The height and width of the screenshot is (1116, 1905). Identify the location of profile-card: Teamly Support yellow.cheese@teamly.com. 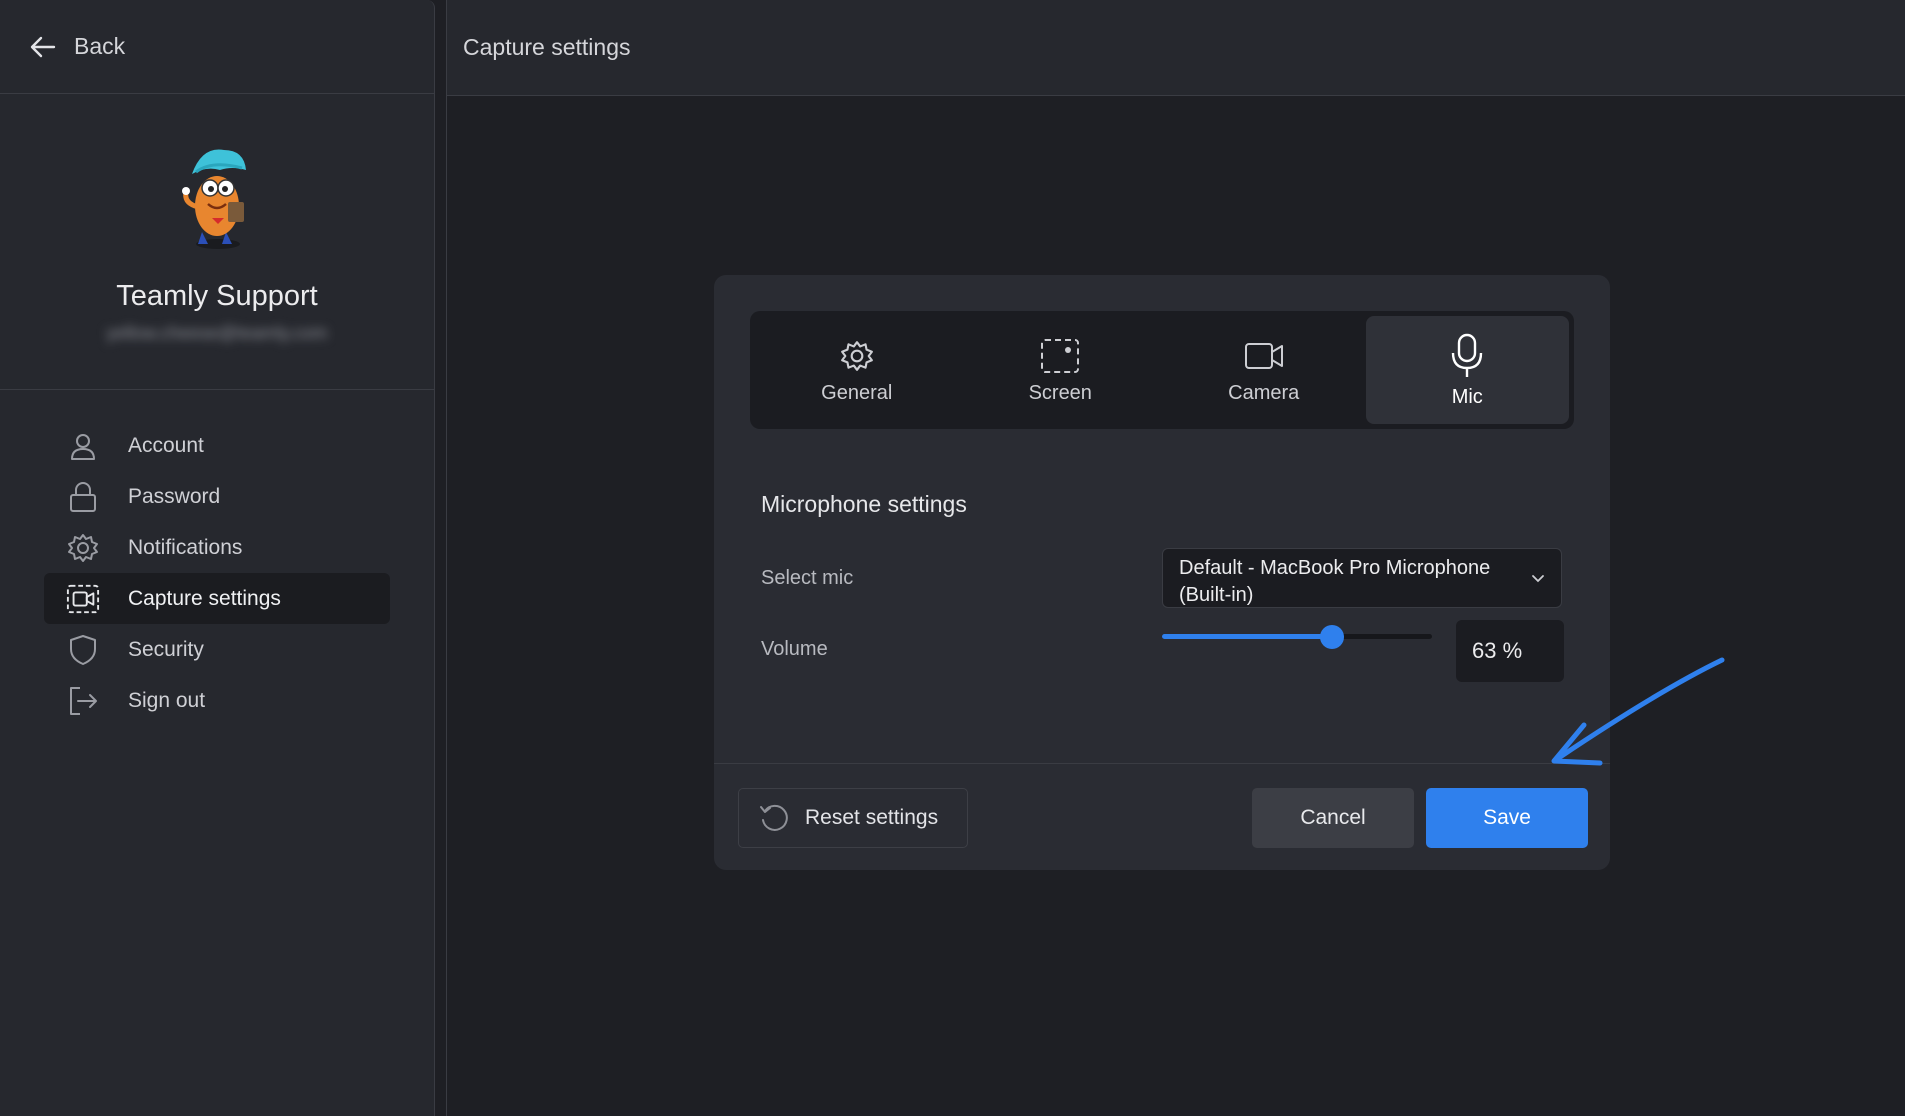
(217, 242).